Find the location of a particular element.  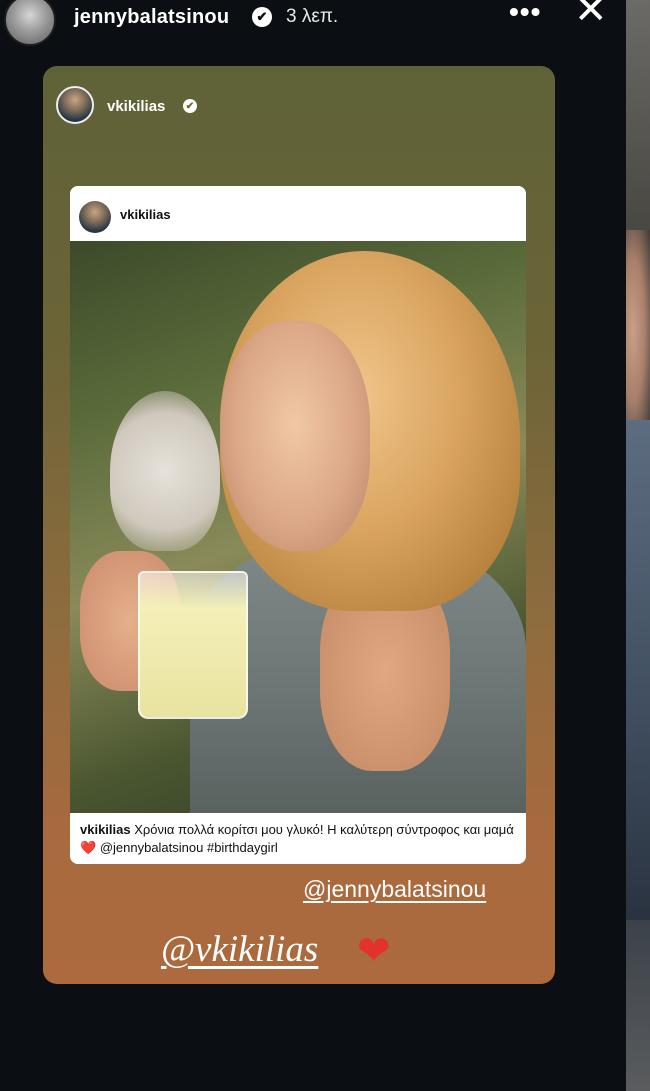

story-header: jennybalatsinou ✔ 3 λεπ. ••• ✕ is located at coordinates (313, 24).